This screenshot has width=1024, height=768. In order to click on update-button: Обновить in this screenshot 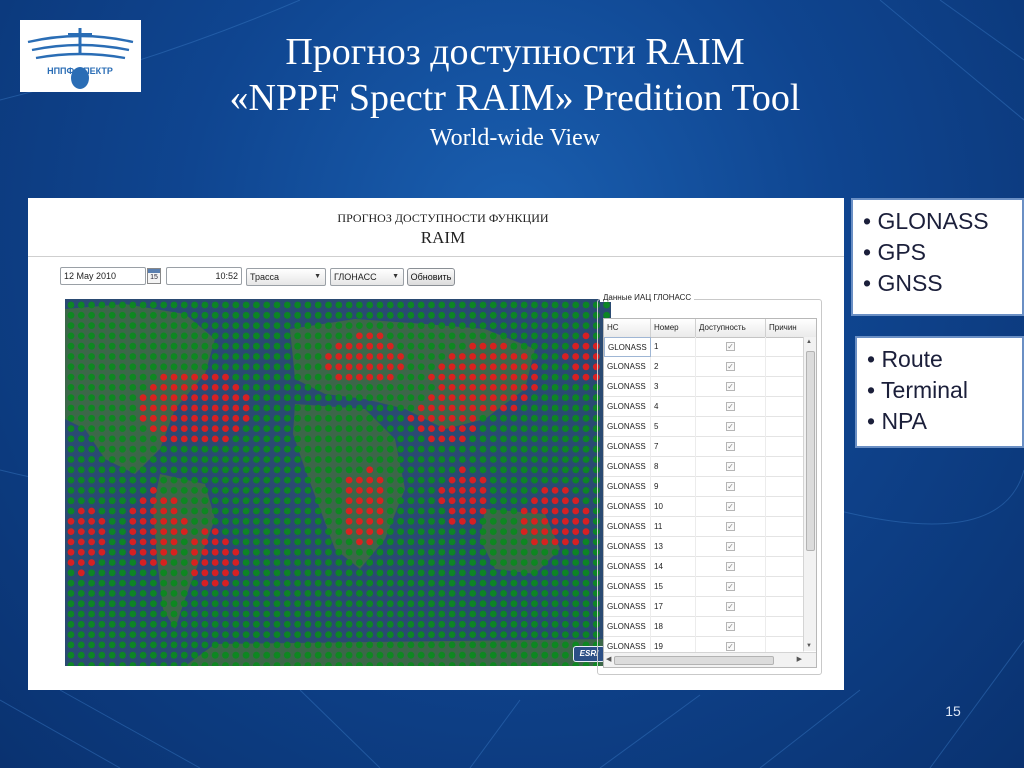, I will do `click(431, 277)`.